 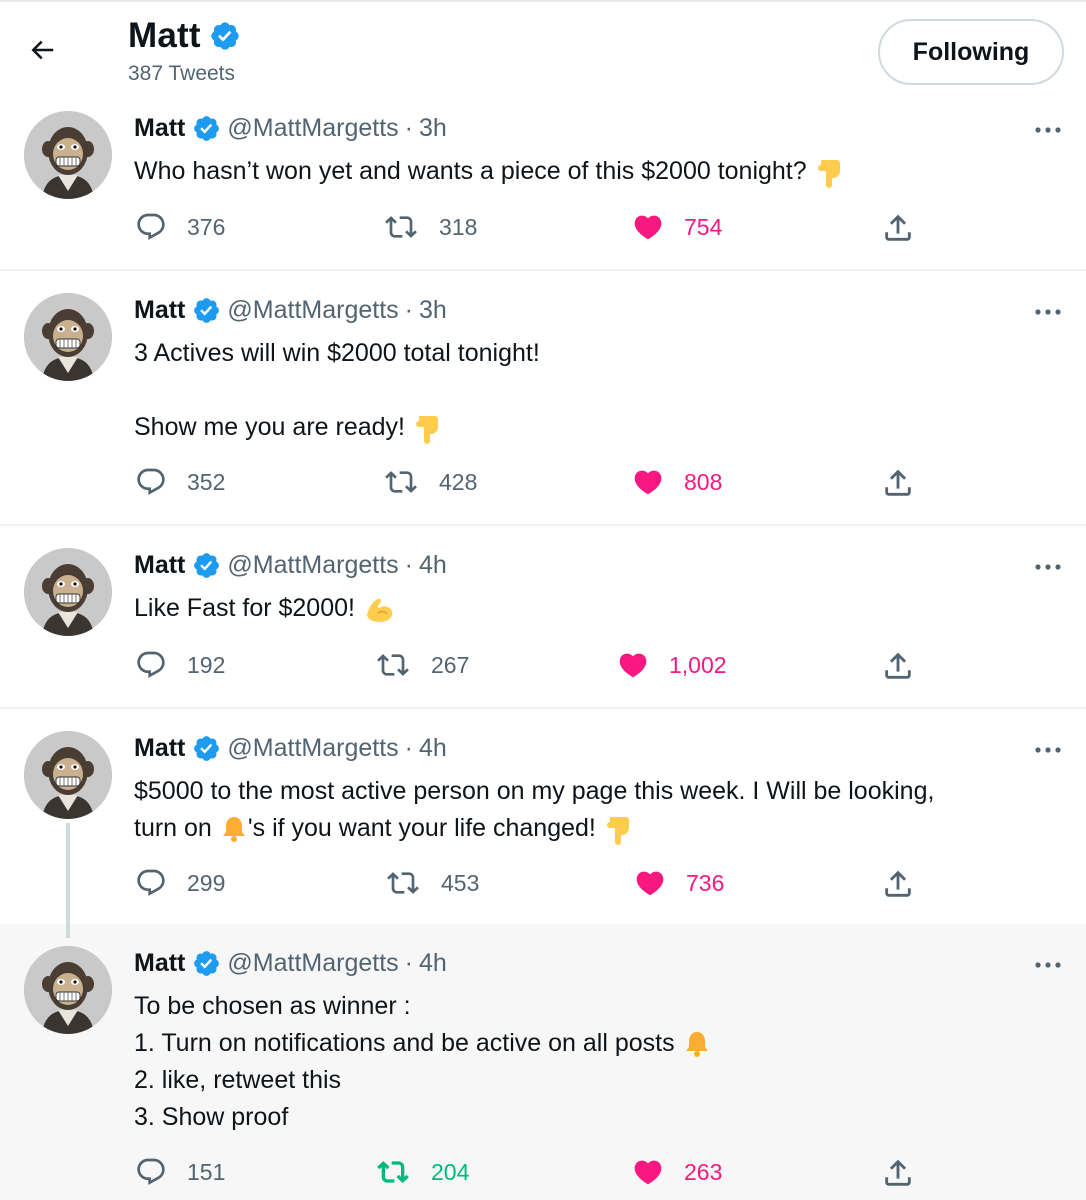 I want to click on retweet-button: 453, so click(x=432, y=883).